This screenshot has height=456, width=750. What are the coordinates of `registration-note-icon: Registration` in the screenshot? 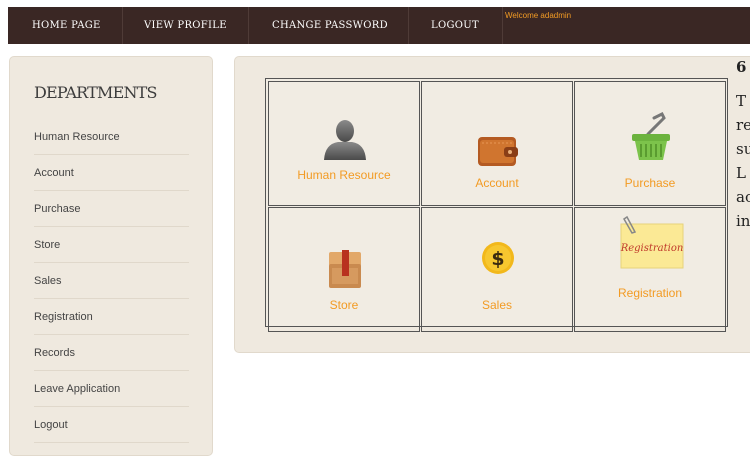 It's located at (652, 242).